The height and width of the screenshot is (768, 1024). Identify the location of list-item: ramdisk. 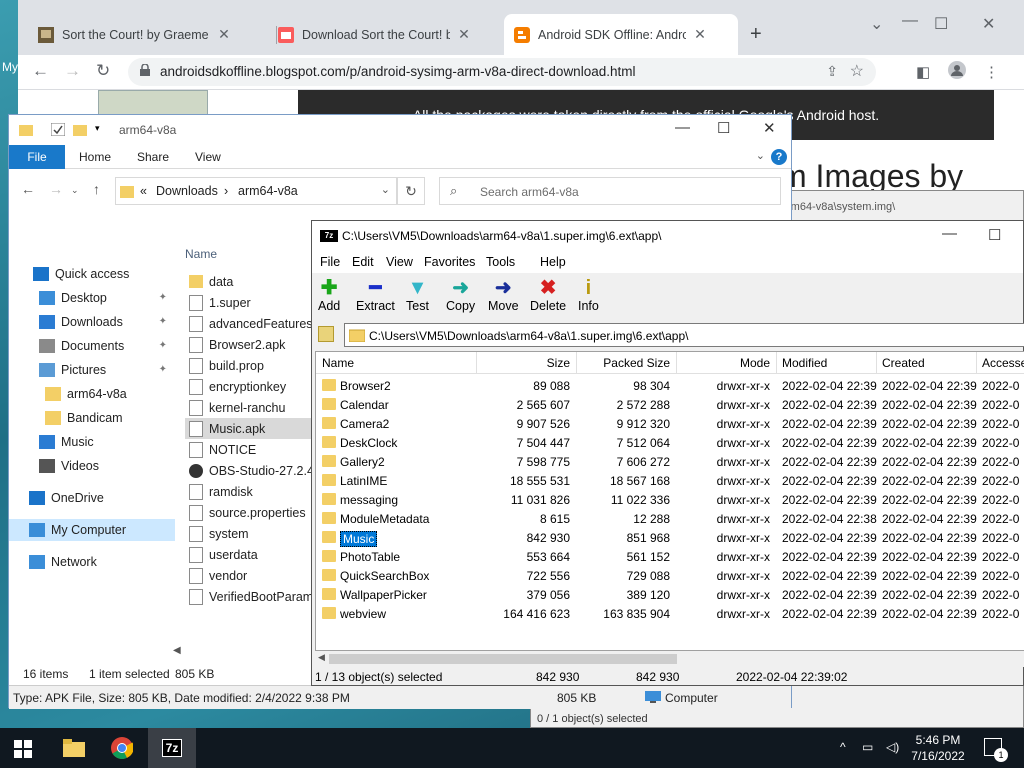
(250, 491).